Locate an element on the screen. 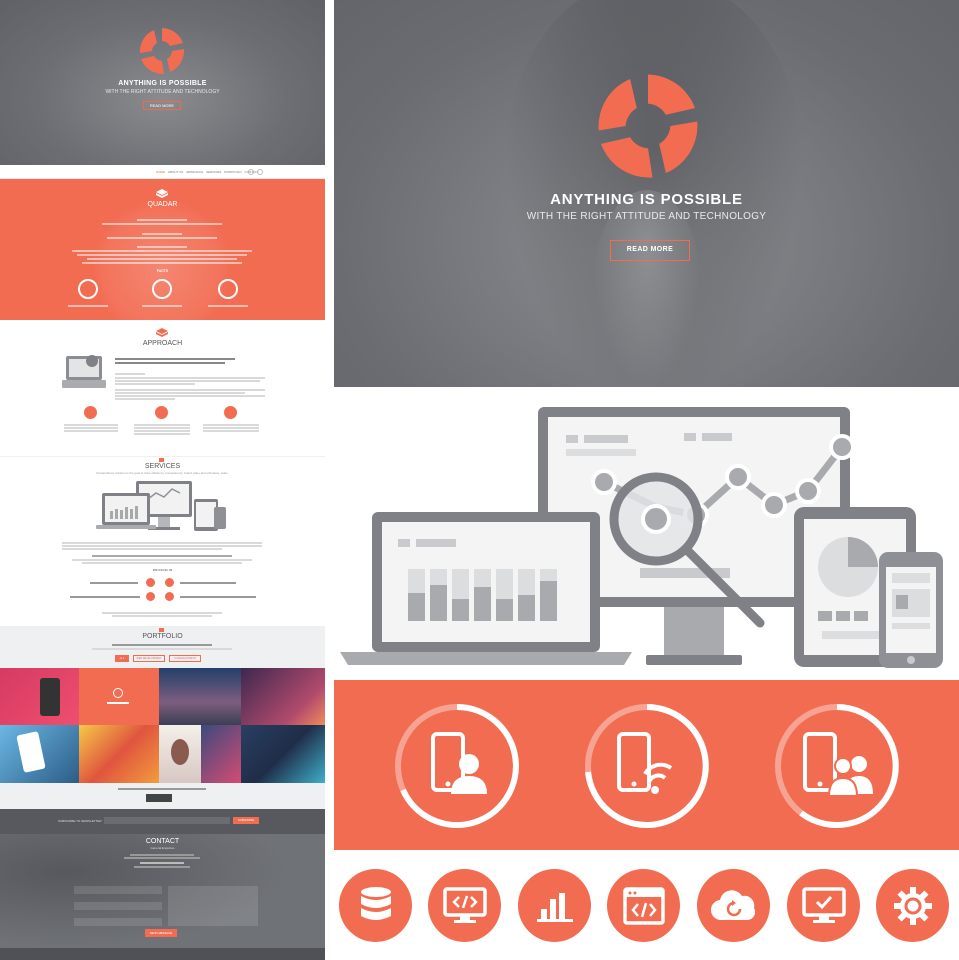  code-window-icon is located at coordinates (643, 905).